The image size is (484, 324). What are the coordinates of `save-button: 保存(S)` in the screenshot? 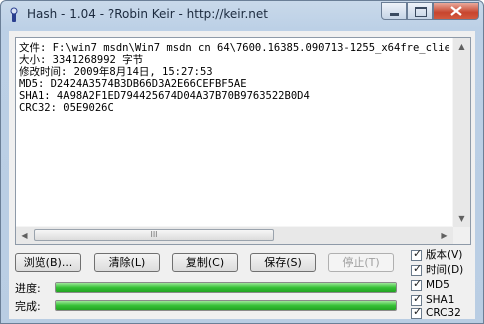 It's located at (283, 262).